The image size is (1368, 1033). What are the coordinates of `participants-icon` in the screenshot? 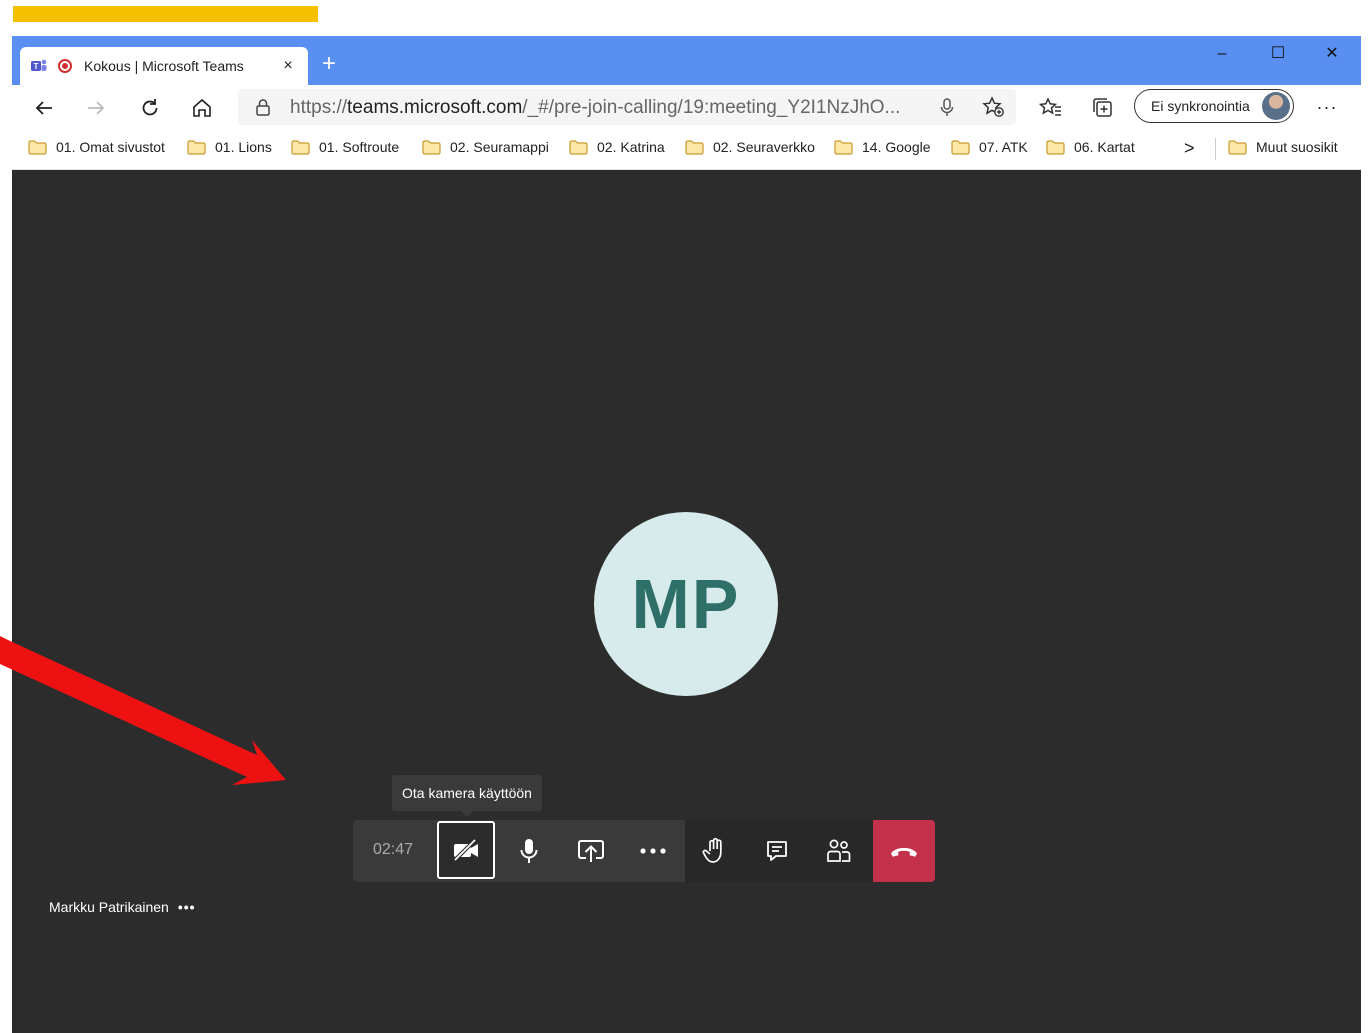 It's located at (839, 850).